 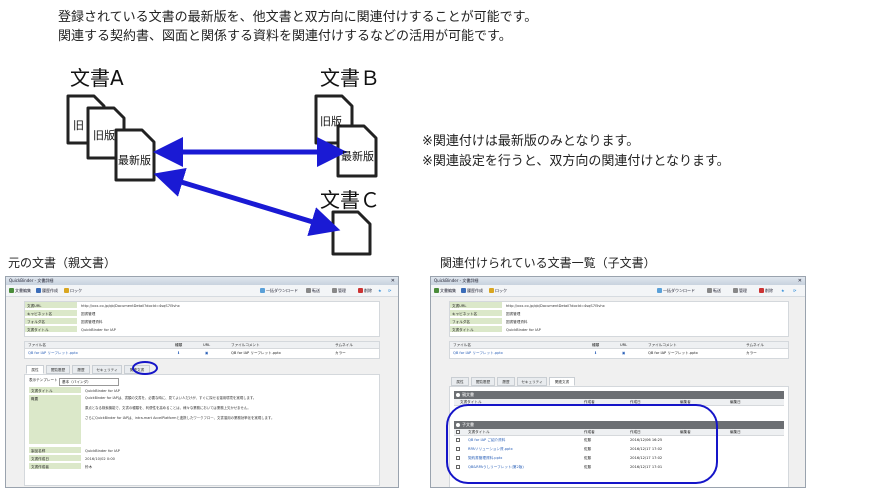 What do you see at coordinates (43, 380) in the screenshot?
I see `template-label: 表示テンプレート` at bounding box center [43, 380].